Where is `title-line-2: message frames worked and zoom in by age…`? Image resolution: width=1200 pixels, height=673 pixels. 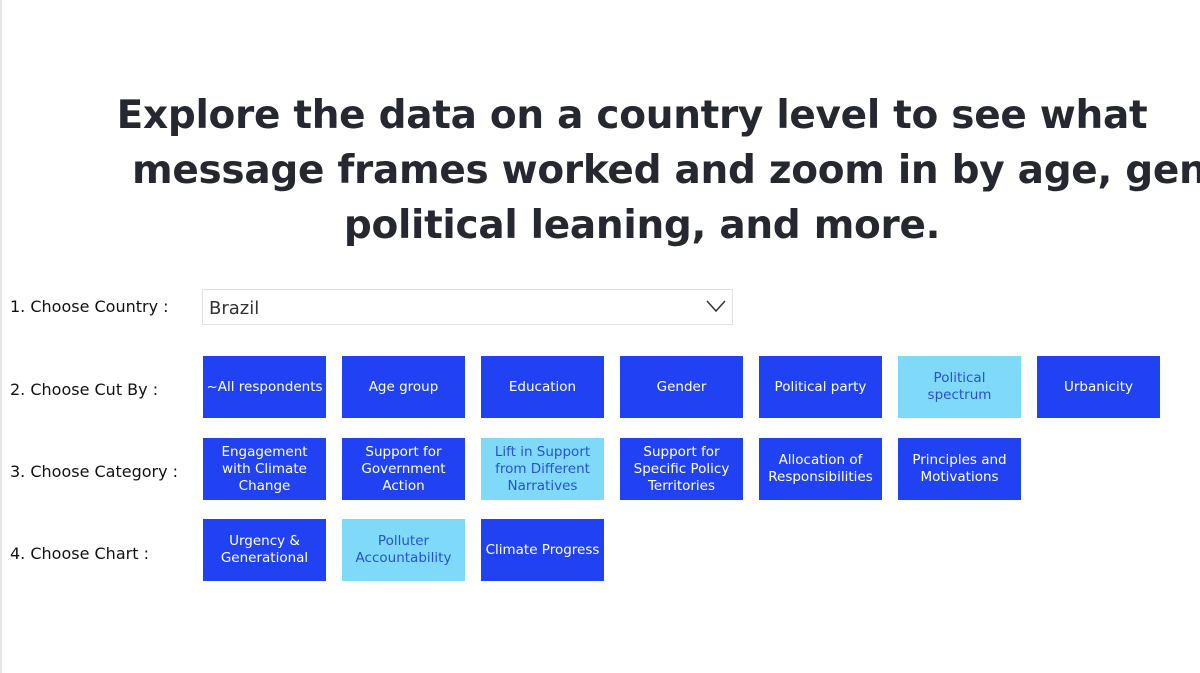
title-line-2: message frames worked and zoom in by age… is located at coordinates (666, 170).